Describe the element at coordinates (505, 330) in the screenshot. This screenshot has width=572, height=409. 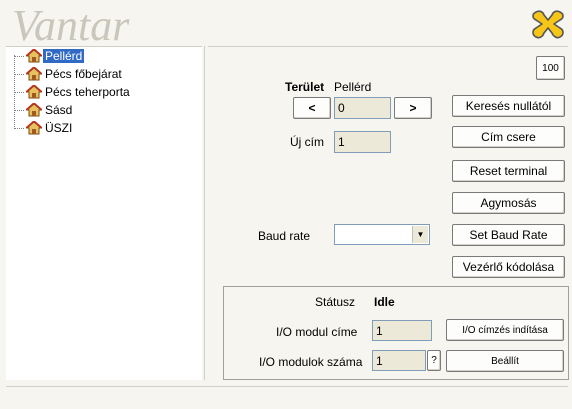
I see `io-start-addressing-button: I/O címzés indítása` at that location.